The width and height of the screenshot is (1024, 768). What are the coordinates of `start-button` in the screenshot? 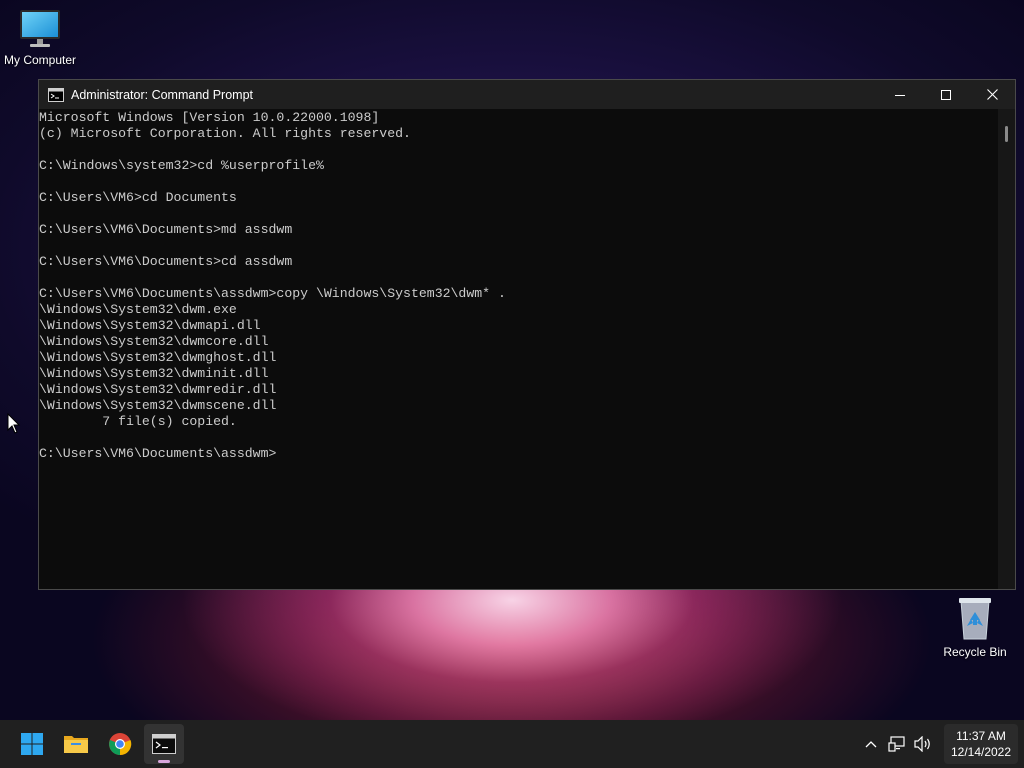 It's located at (32, 744).